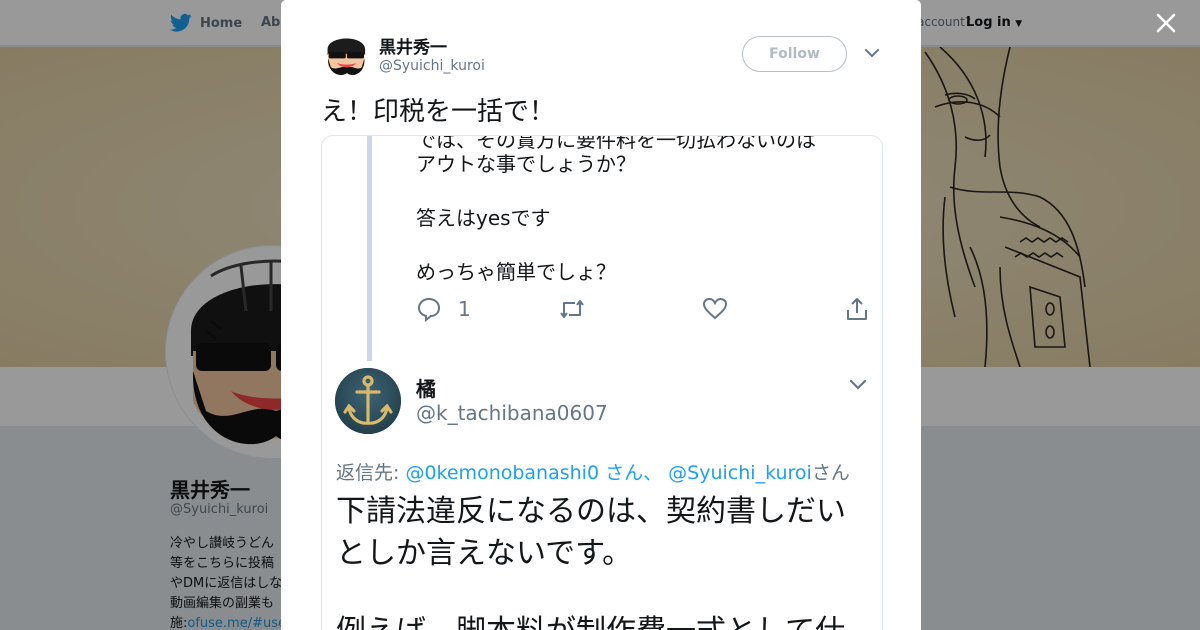 The image size is (1200, 630). Describe the element at coordinates (591, 511) in the screenshot. I see `reply-body-line: 下請法違反になるのは、契約書しだい` at that location.